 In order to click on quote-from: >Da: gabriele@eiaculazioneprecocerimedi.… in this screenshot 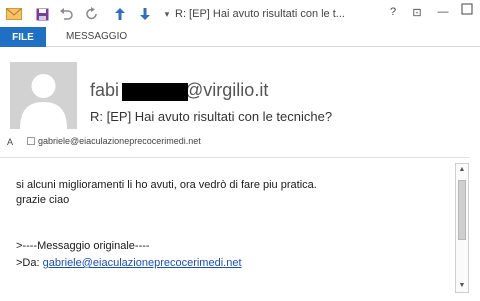, I will do `click(129, 263)`.